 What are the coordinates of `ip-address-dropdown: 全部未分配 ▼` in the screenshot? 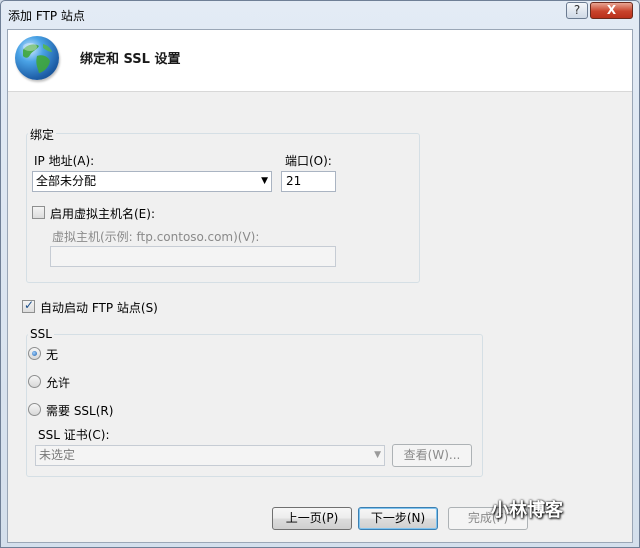 It's located at (152, 181).